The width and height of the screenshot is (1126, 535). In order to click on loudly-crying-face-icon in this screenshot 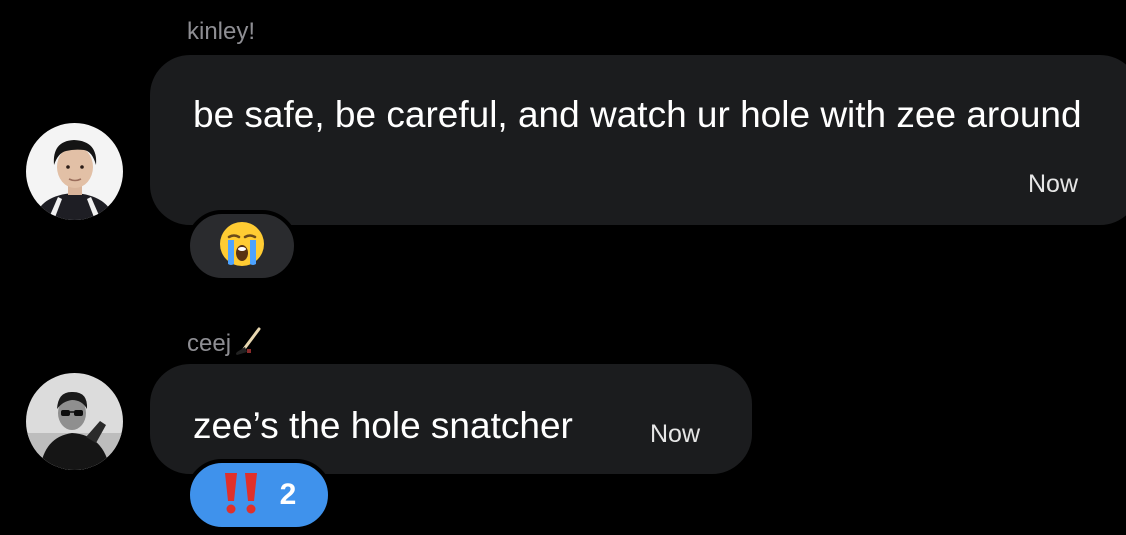, I will do `click(242, 246)`.